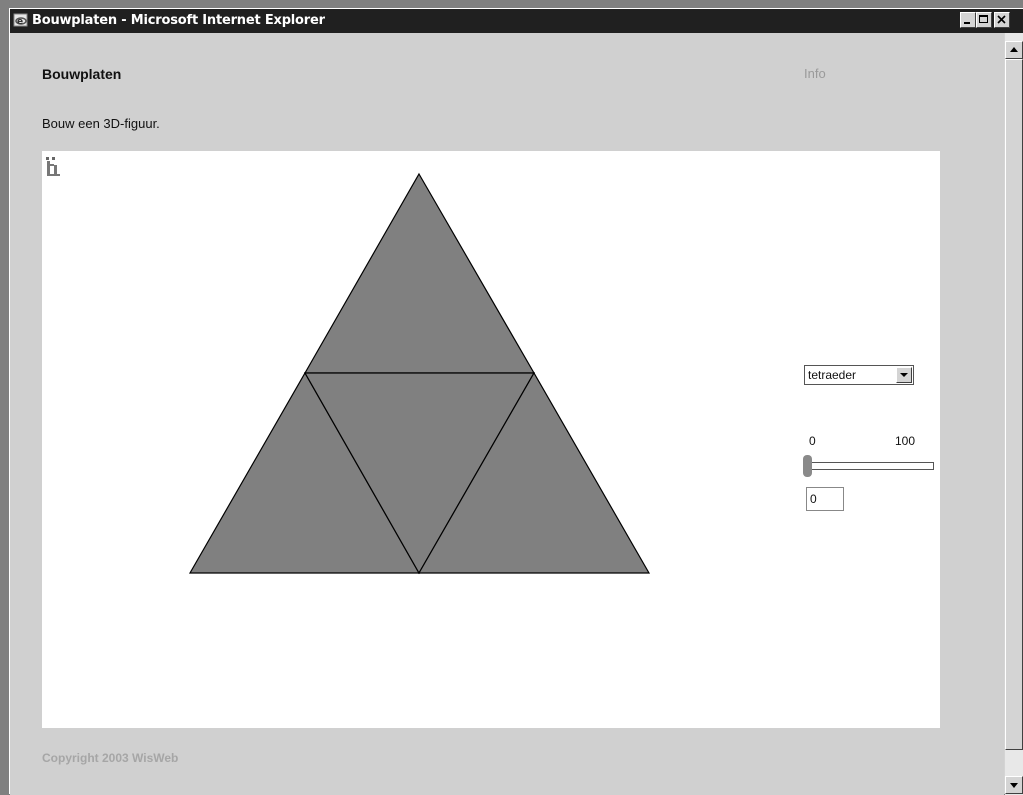 The width and height of the screenshot is (1023, 795). Describe the element at coordinates (968, 20) in the screenshot. I see `minimize-button` at that location.